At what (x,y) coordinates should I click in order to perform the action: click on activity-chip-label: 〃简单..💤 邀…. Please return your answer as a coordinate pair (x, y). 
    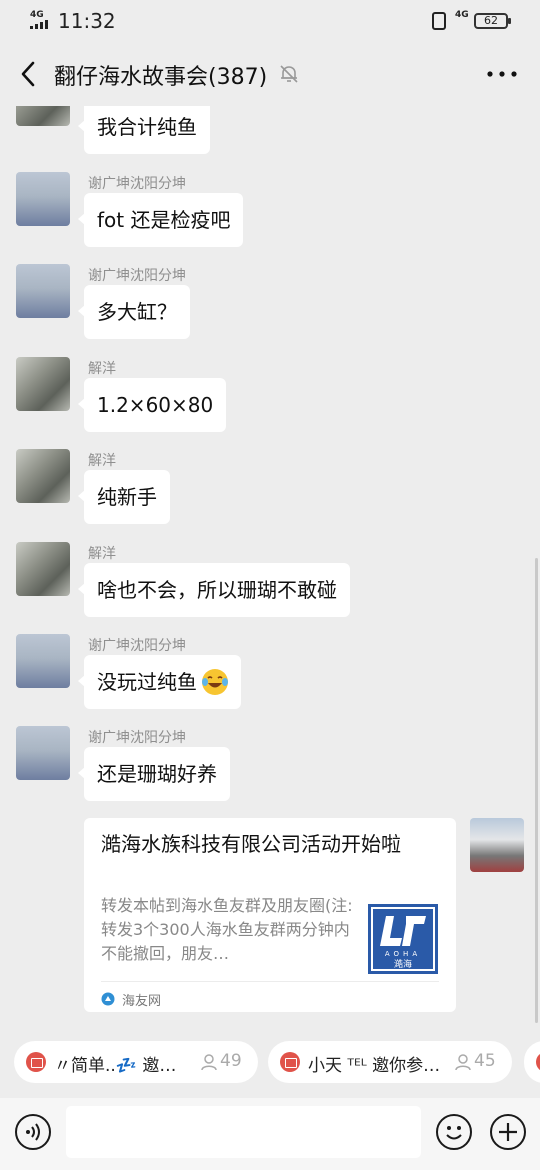
    Looking at the image, I should click on (115, 1066).